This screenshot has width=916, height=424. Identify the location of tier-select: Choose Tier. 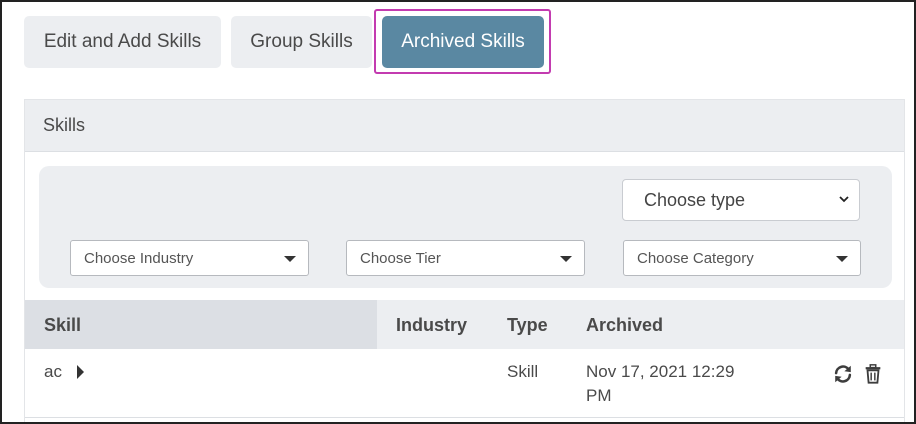
(465, 258).